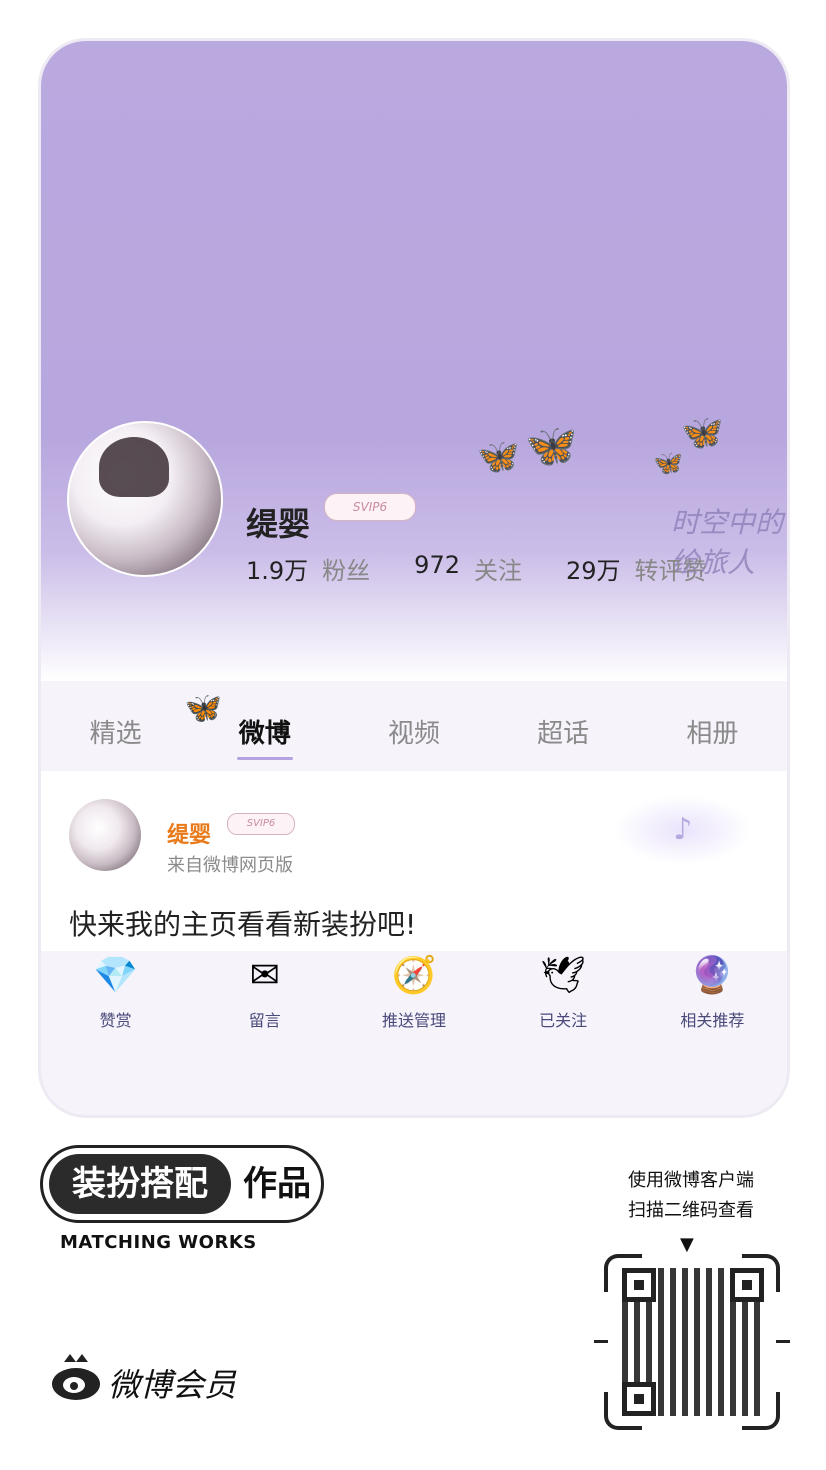 The width and height of the screenshot is (826, 1470). Describe the element at coordinates (563, 731) in the screenshot. I see `tab-supertopic: 超话` at that location.